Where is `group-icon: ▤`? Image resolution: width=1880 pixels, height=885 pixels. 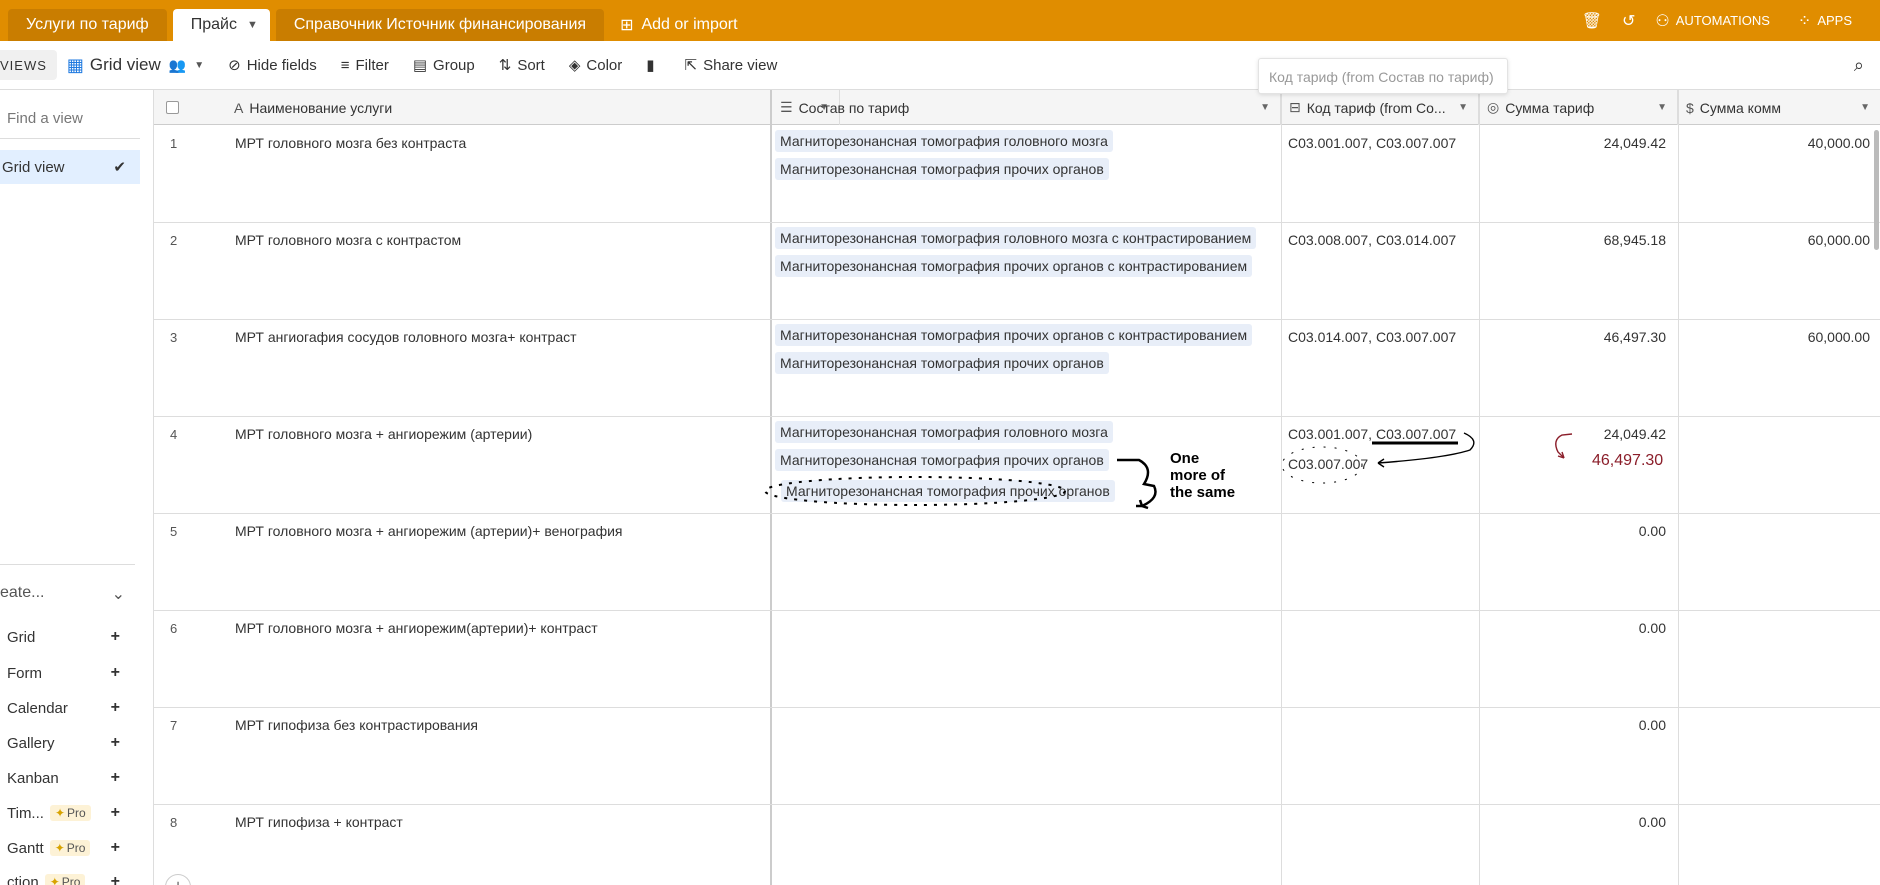
group-icon: ▤ is located at coordinates (420, 65).